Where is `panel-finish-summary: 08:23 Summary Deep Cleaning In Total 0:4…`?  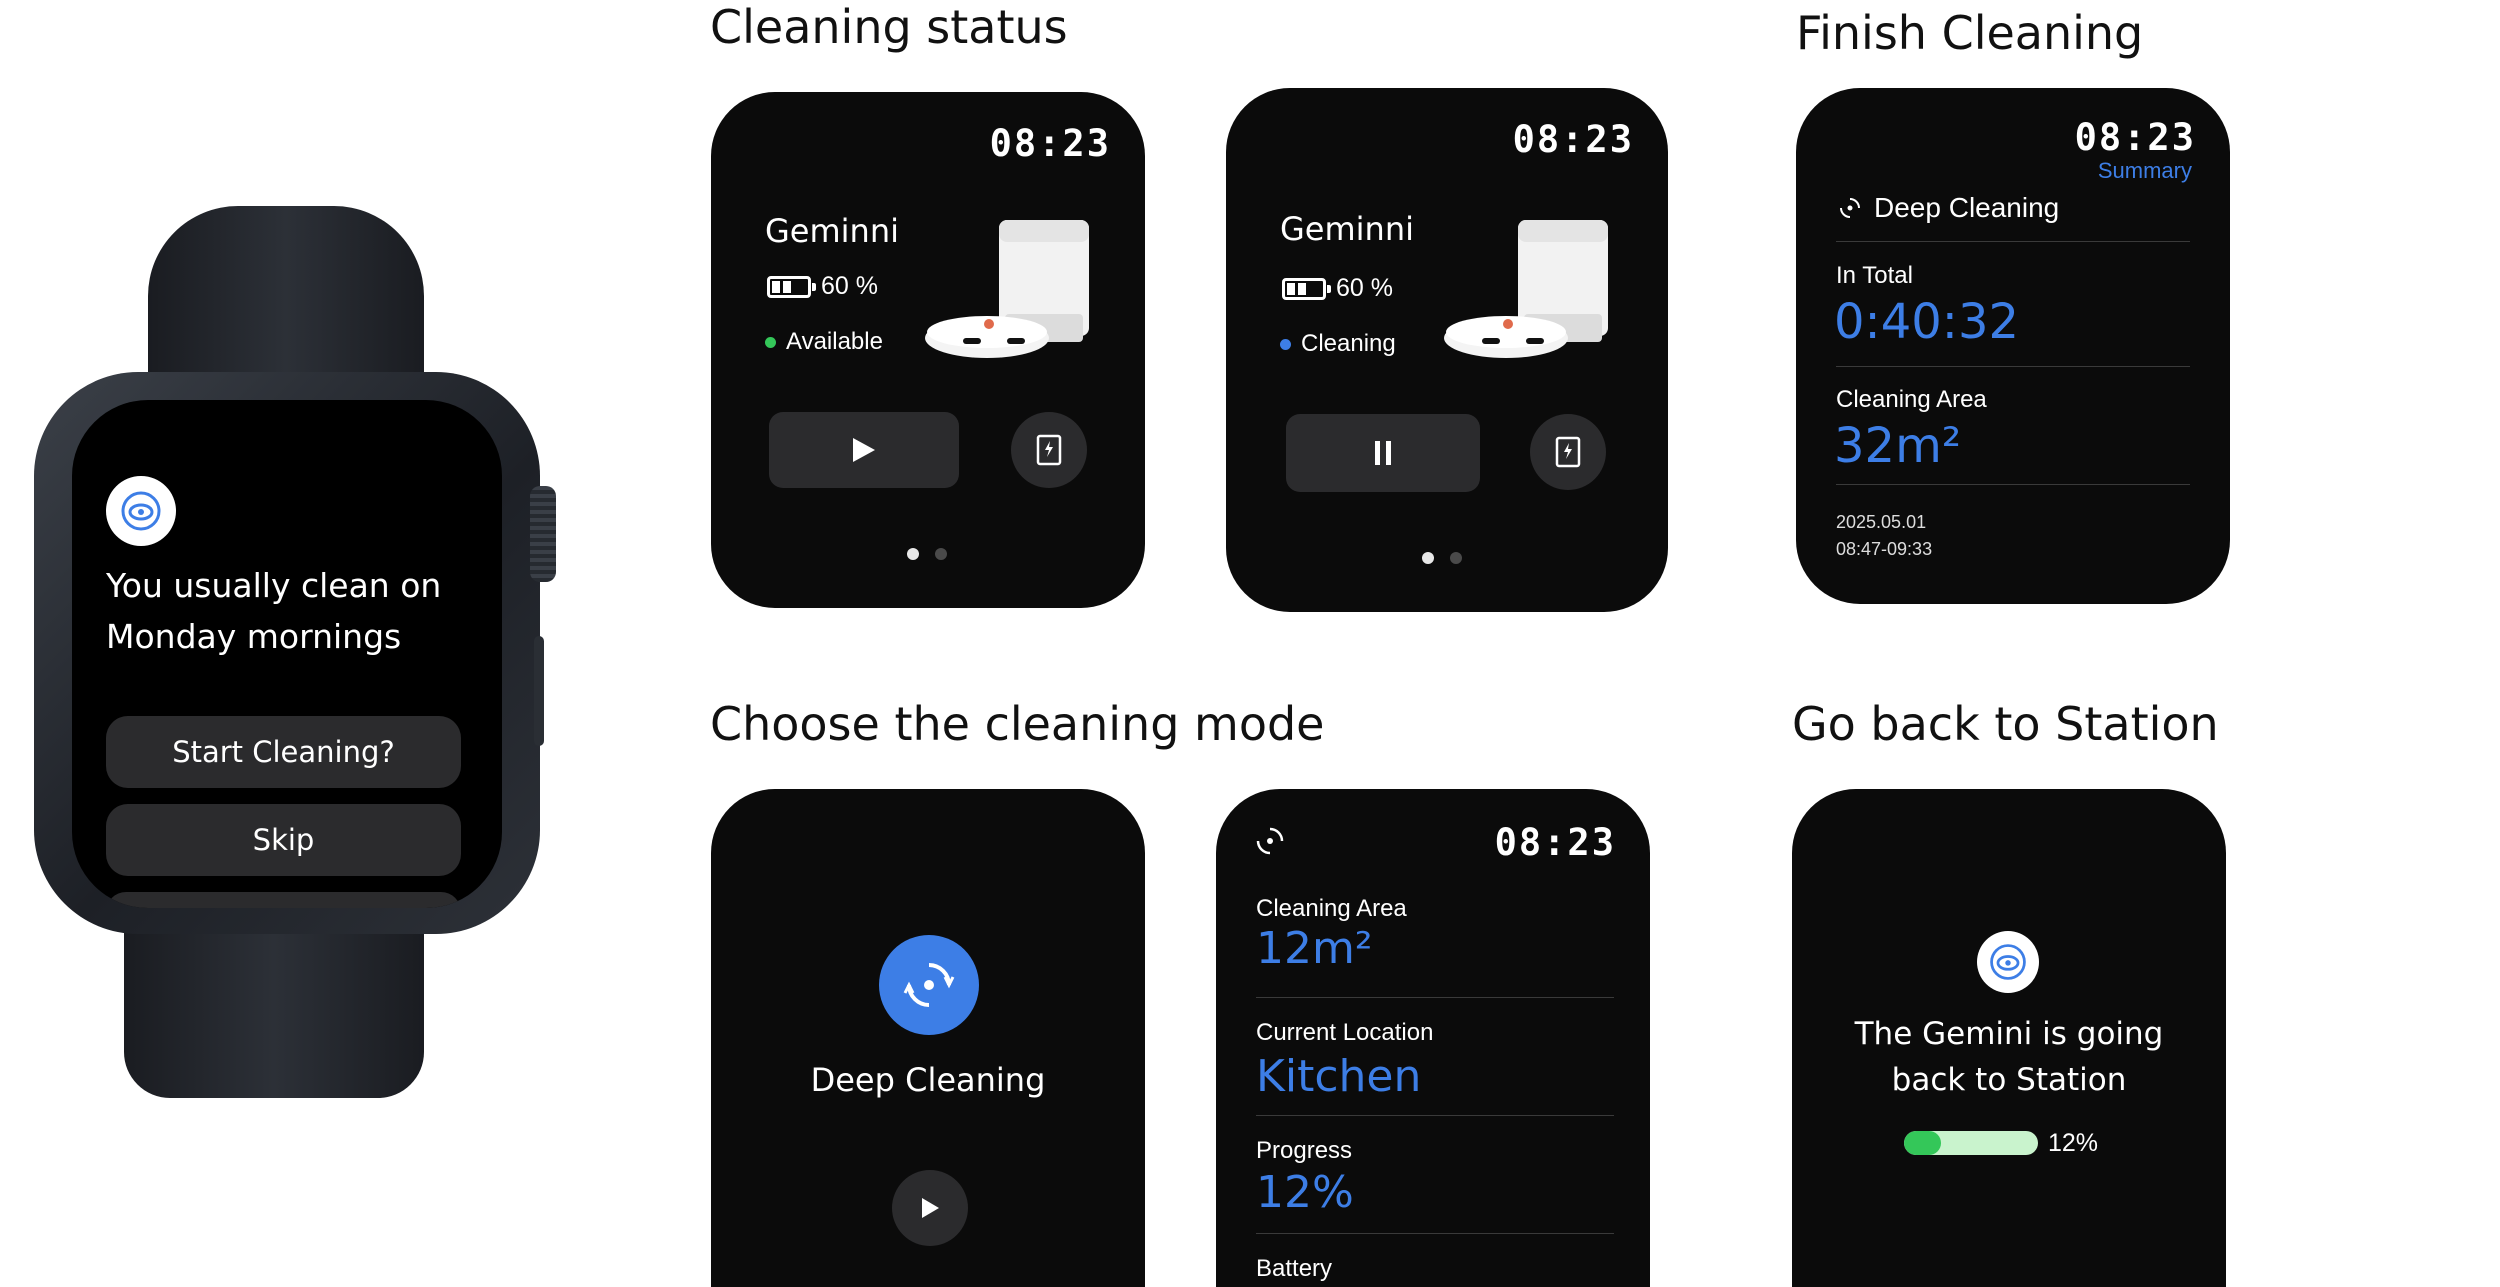
panel-finish-summary: 08:23 Summary Deep Cleaning In Total 0:4… is located at coordinates (2013, 346).